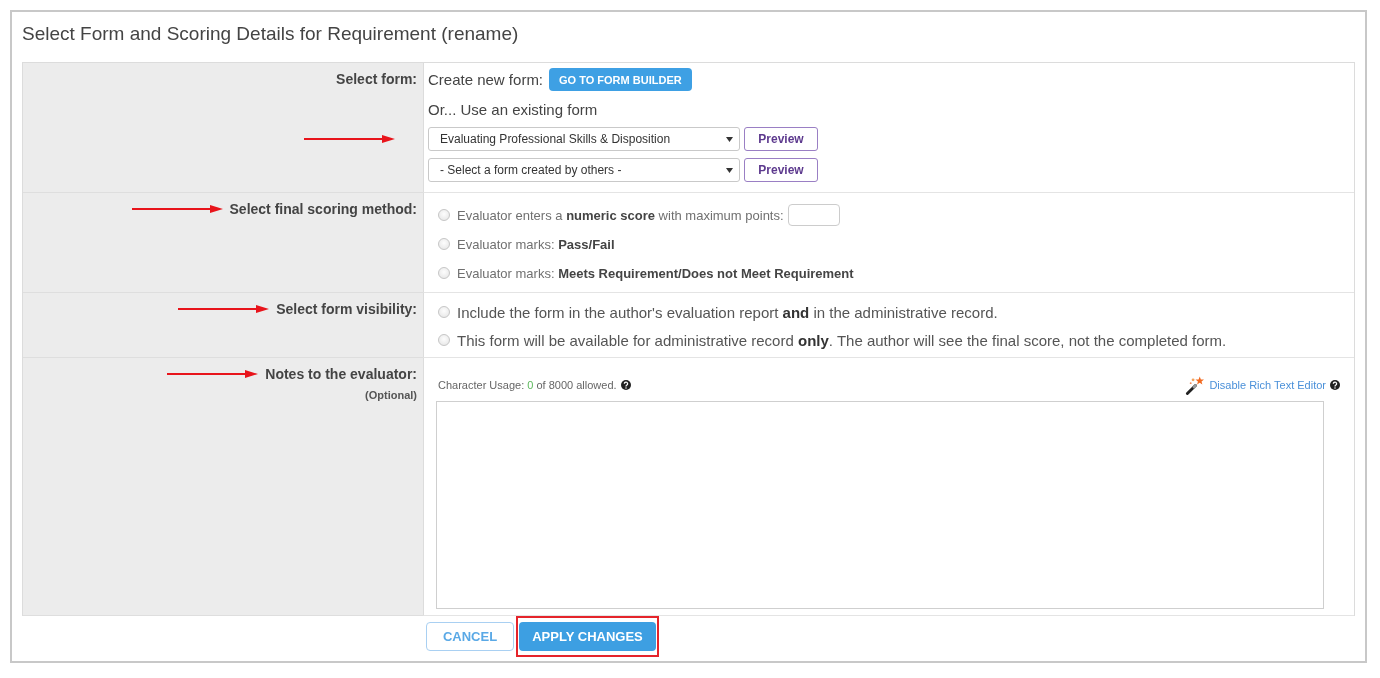  I want to click on field-label: Select form visibility:, so click(346, 309).